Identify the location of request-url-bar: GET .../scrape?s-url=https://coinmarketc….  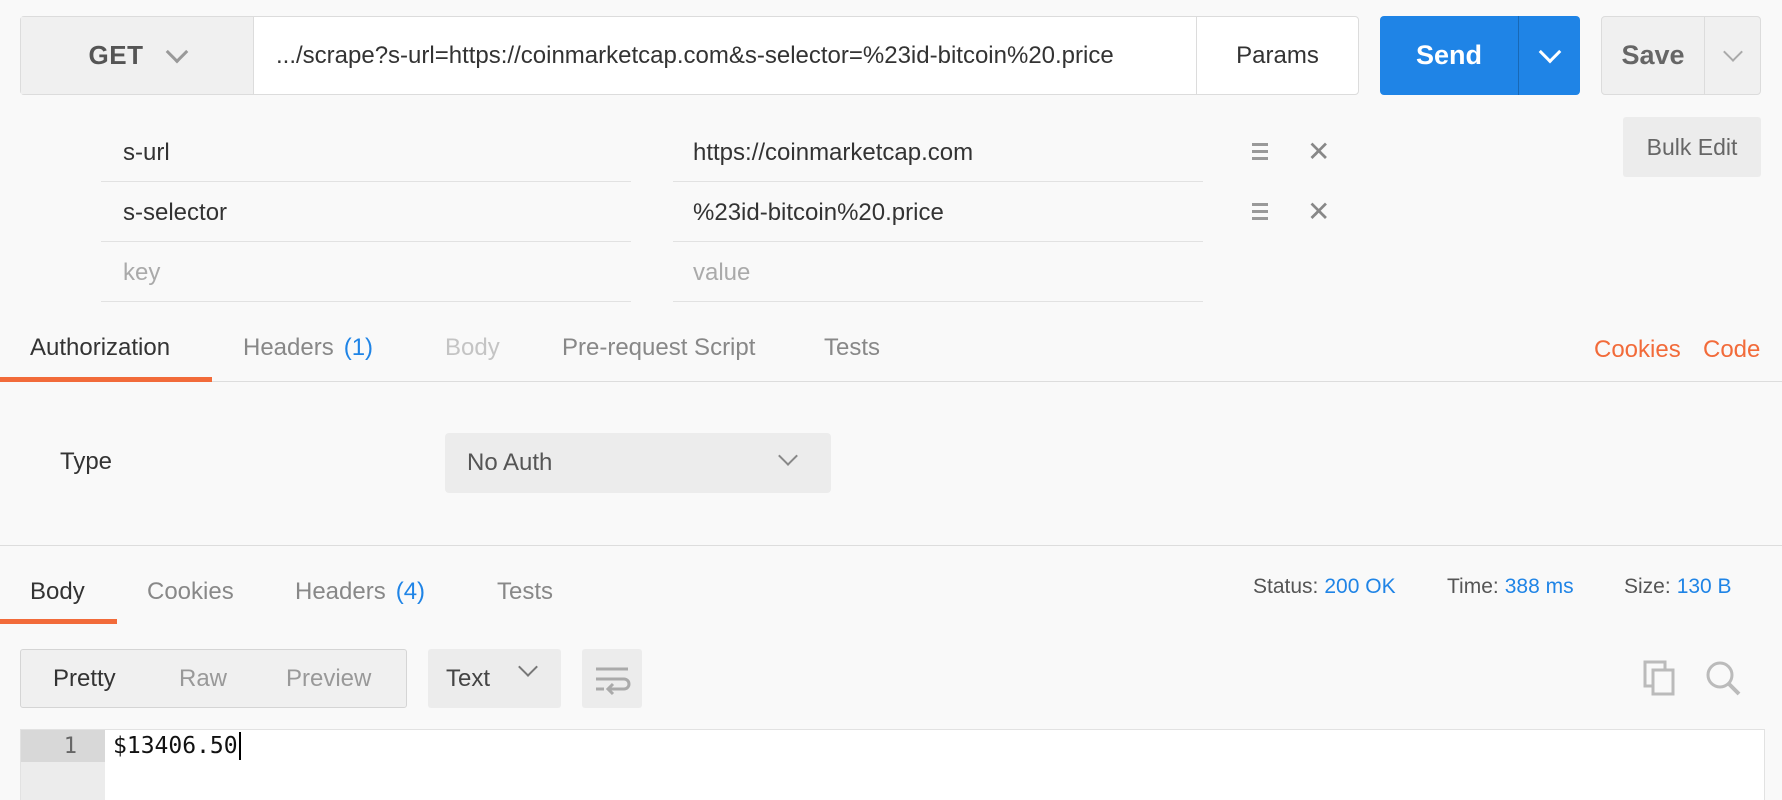
(689, 55).